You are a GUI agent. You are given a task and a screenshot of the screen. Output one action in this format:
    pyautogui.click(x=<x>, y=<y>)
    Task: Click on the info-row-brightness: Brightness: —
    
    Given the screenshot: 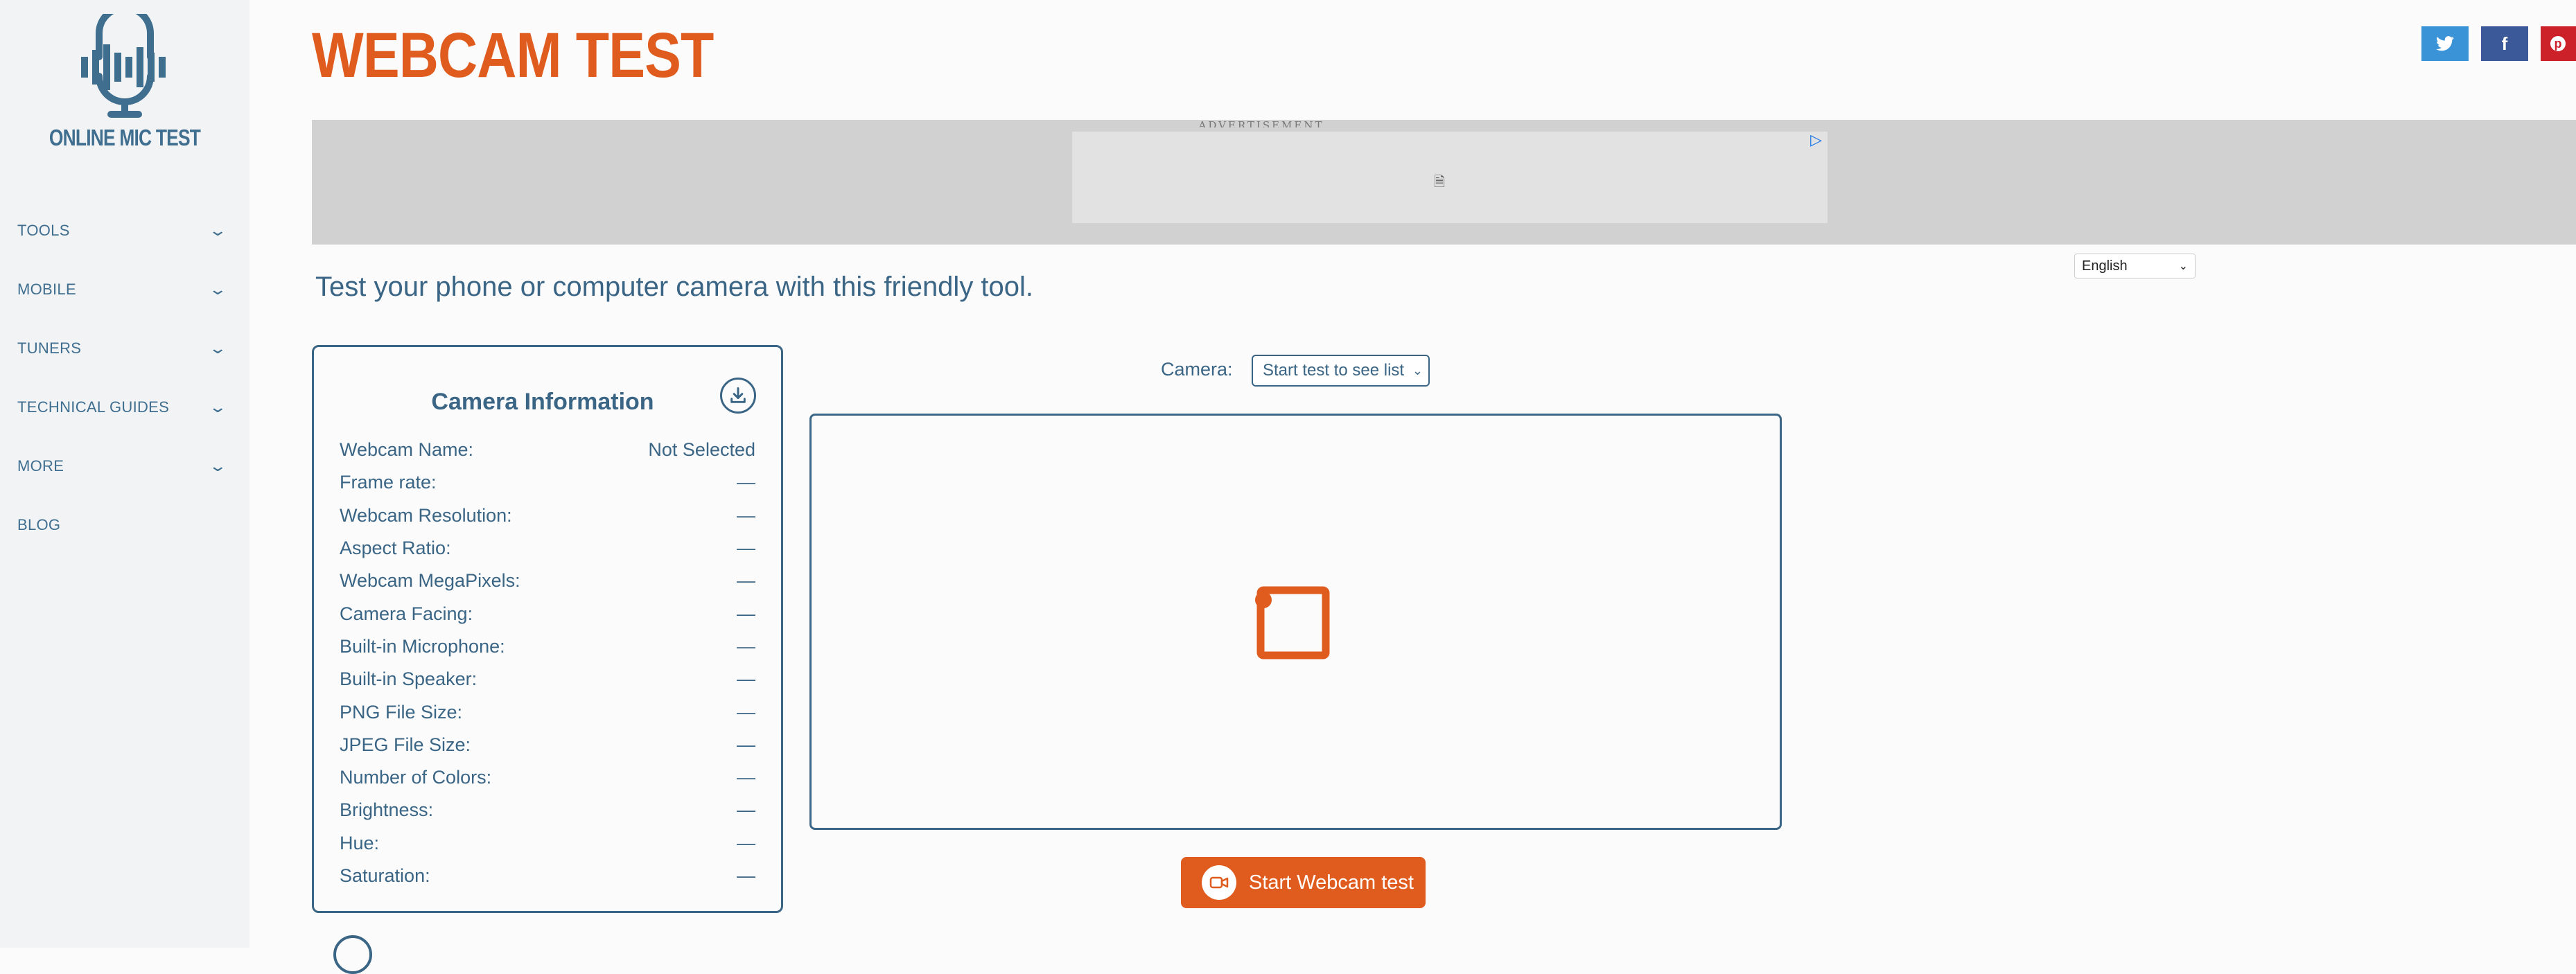 What is the action you would take?
    pyautogui.click(x=547, y=810)
    